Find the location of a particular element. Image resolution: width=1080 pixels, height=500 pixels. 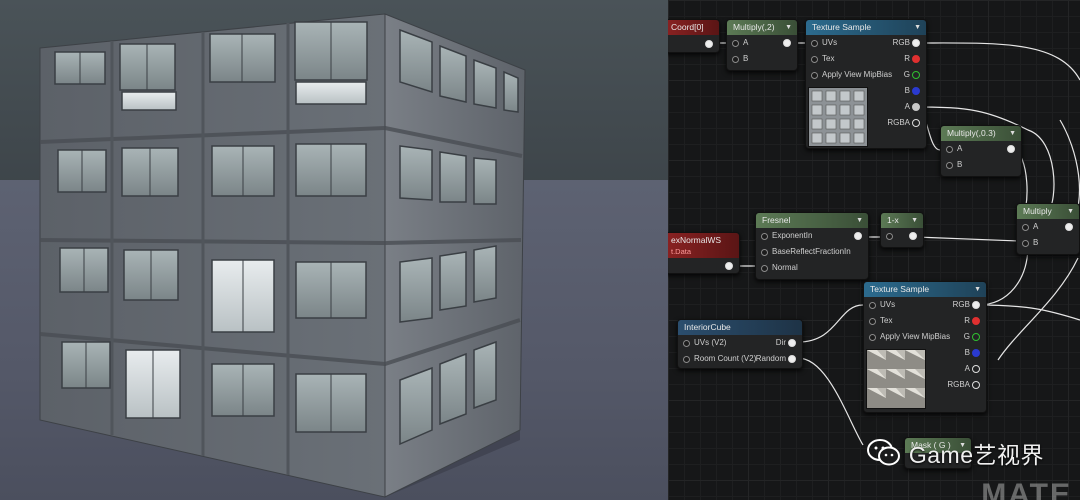

texsample1-rgb-pin is located at coordinates (916, 43).